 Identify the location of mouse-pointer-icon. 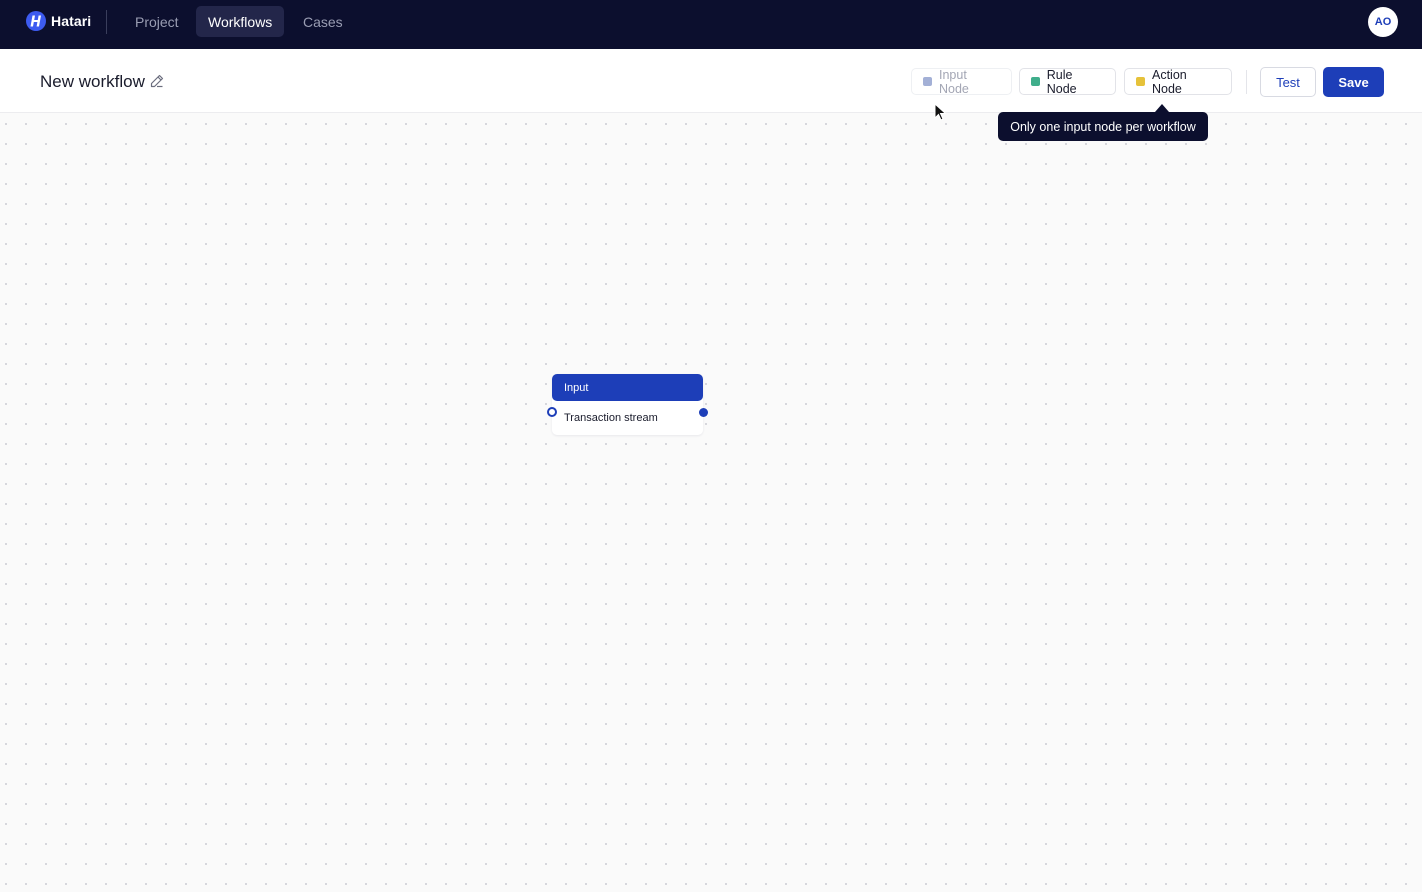
(940, 112).